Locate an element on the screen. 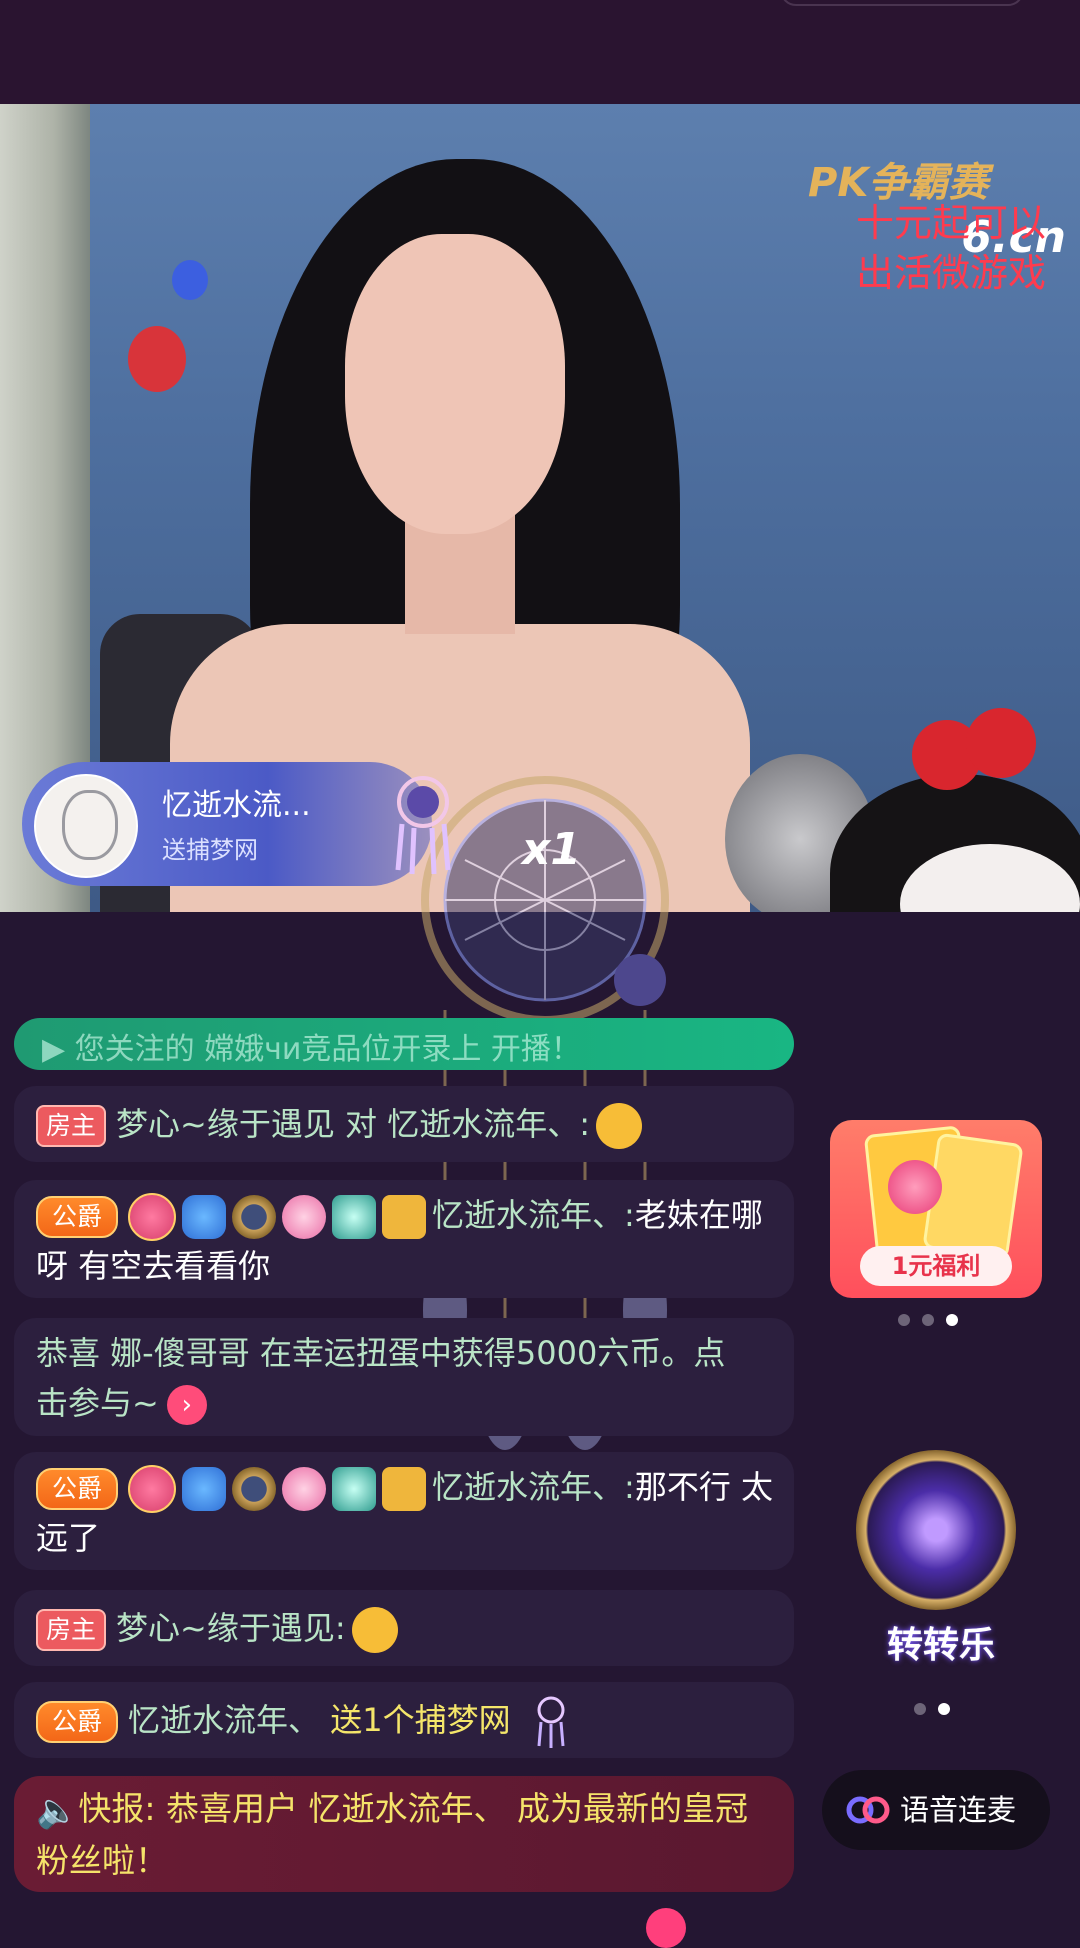 The width and height of the screenshot is (1080, 1948). chat-message: 房主 梦心~缘于遇见: is located at coordinates (404, 1628).